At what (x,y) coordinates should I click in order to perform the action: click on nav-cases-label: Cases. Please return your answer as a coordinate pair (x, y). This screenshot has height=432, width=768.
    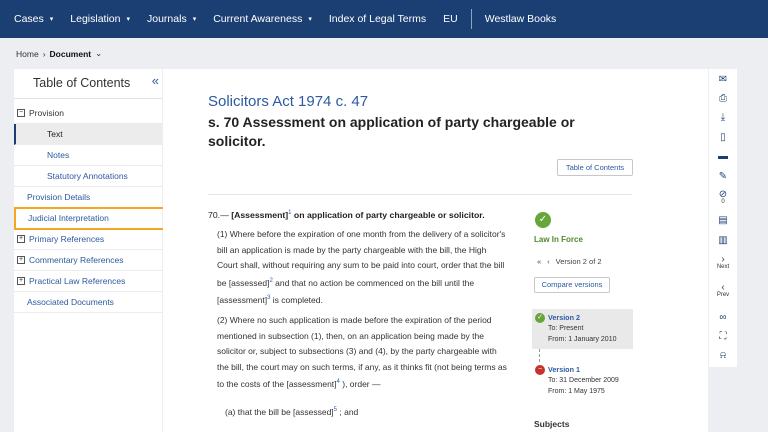
    Looking at the image, I should click on (29, 19).